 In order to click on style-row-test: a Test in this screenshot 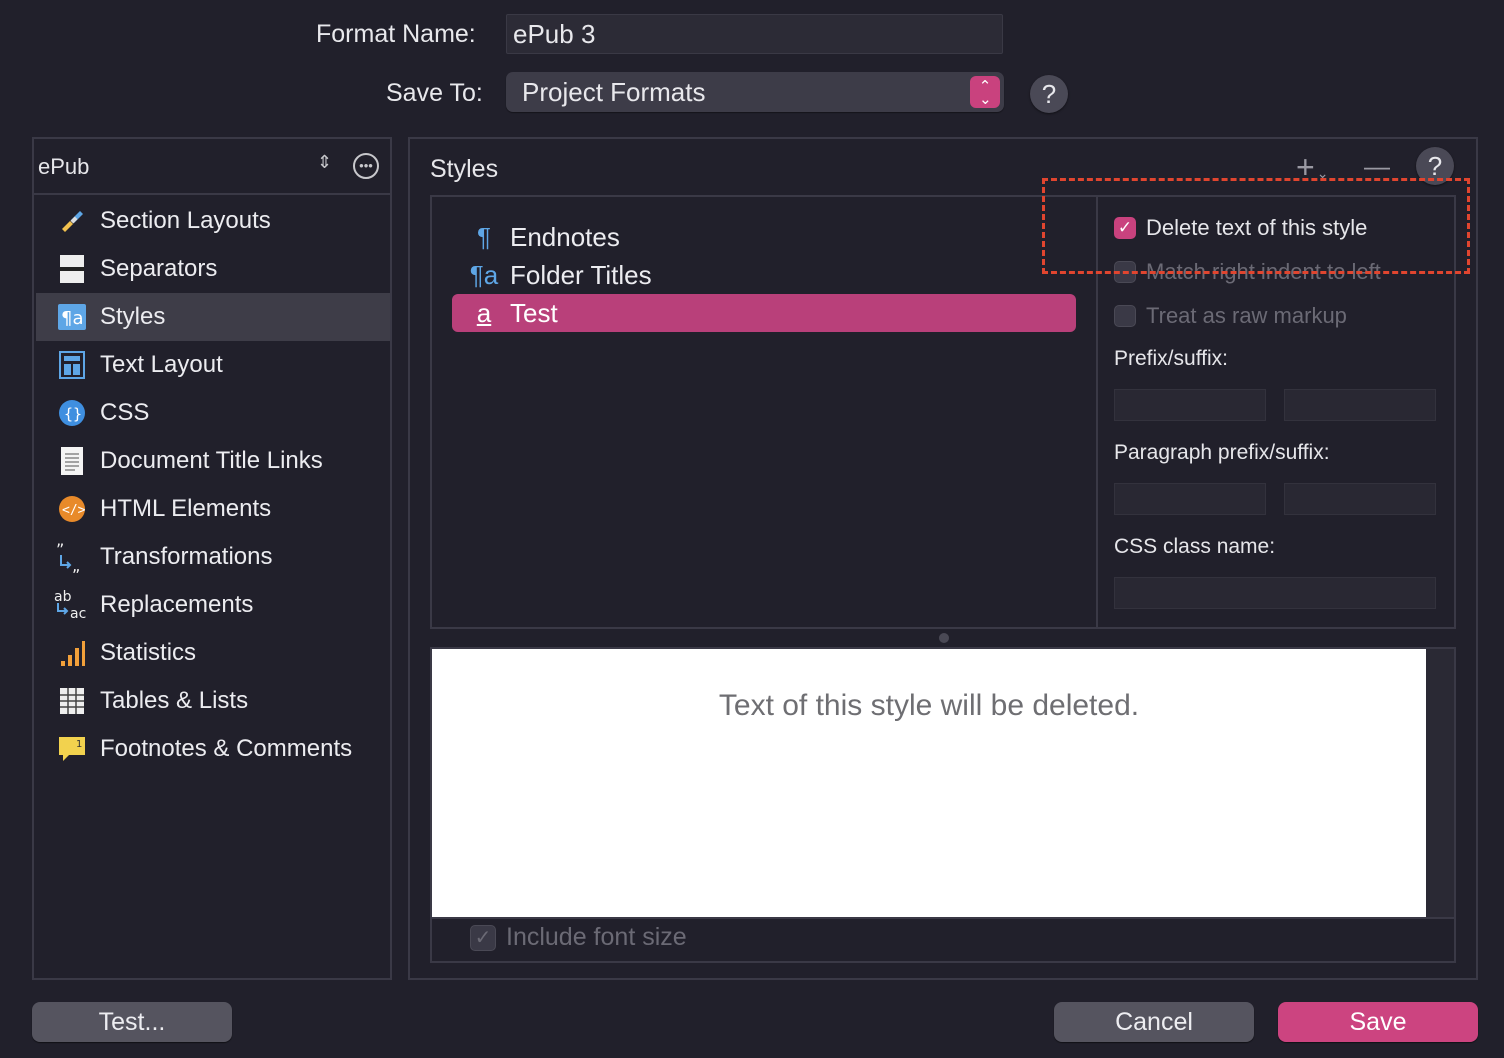, I will do `click(764, 313)`.